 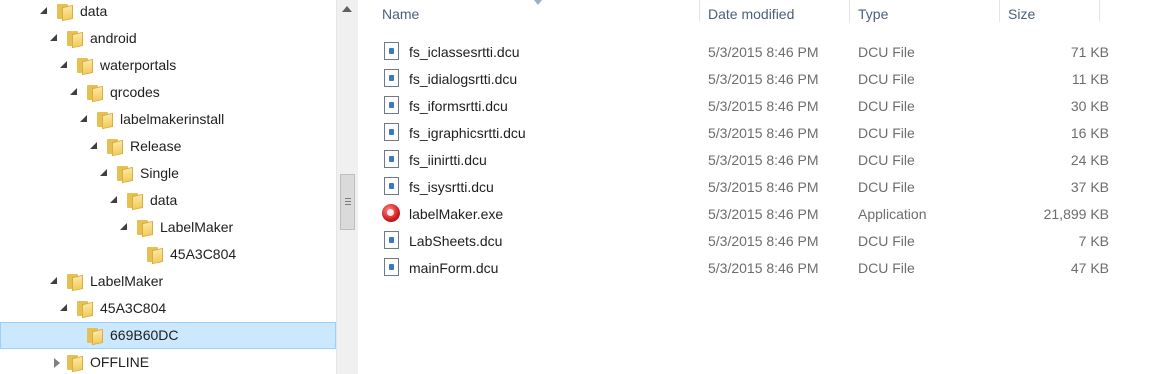 I want to click on tree-item-data: data, so click(x=168, y=12).